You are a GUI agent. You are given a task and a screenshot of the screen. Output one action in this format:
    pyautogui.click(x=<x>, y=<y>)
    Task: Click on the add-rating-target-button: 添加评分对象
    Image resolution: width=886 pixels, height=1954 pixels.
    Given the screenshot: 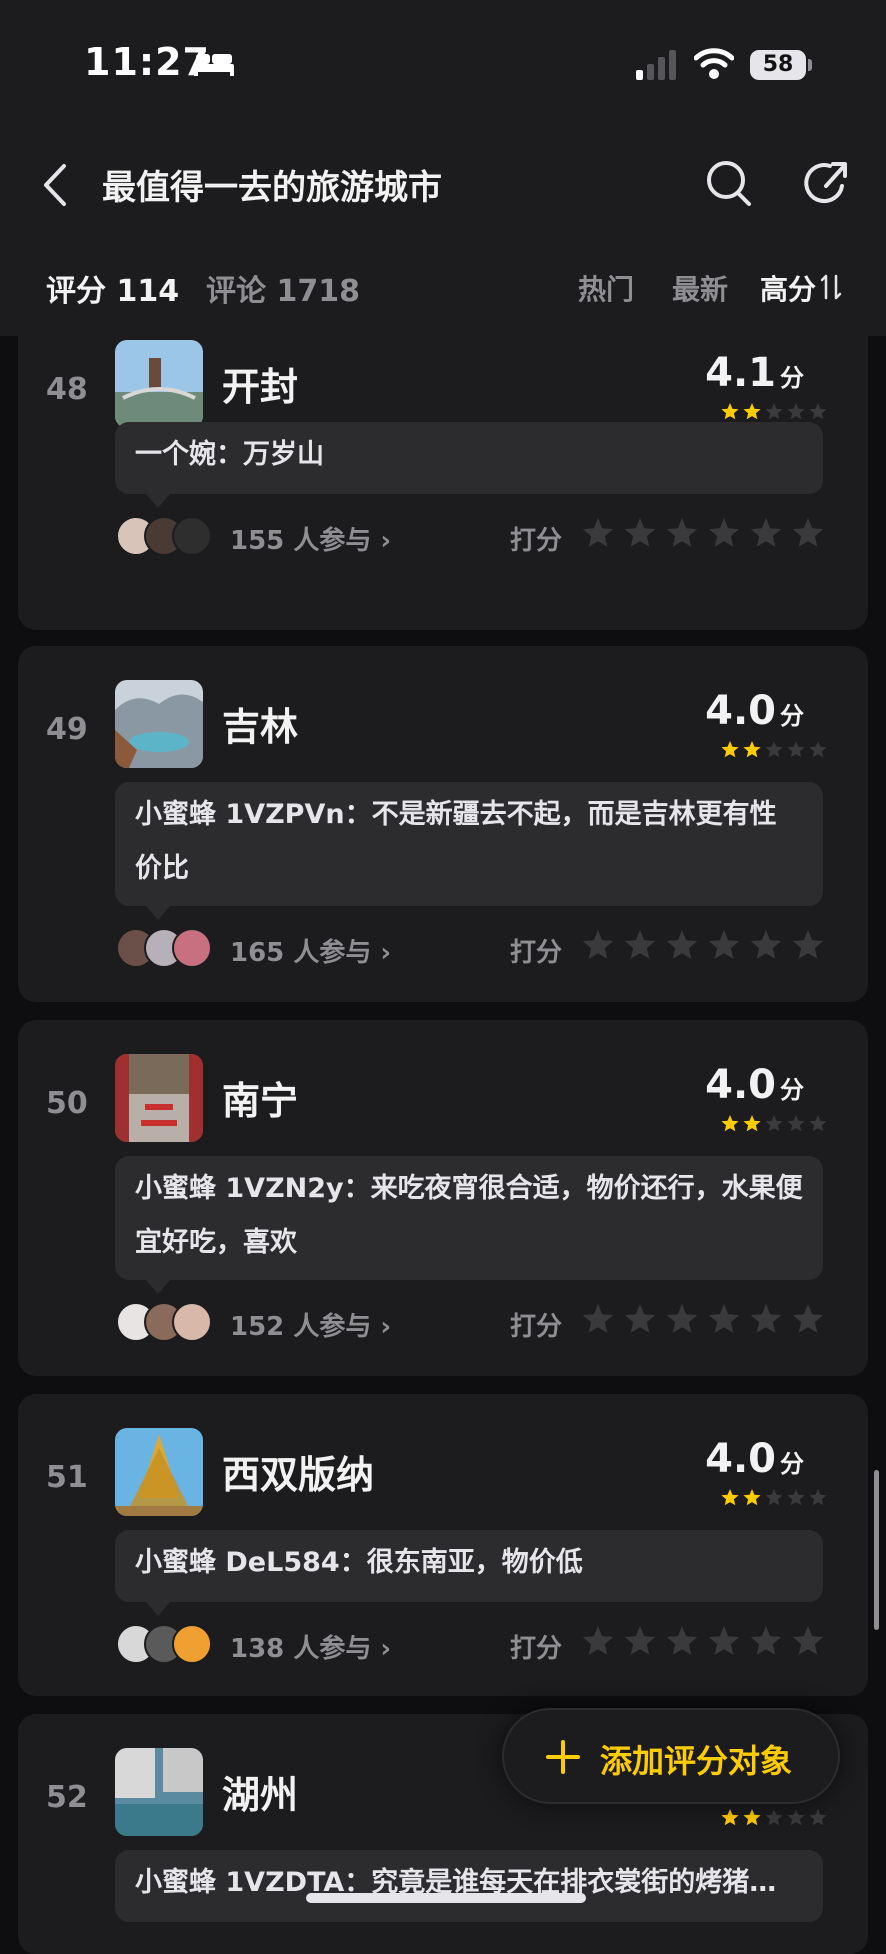 What is the action you would take?
    pyautogui.click(x=671, y=1756)
    